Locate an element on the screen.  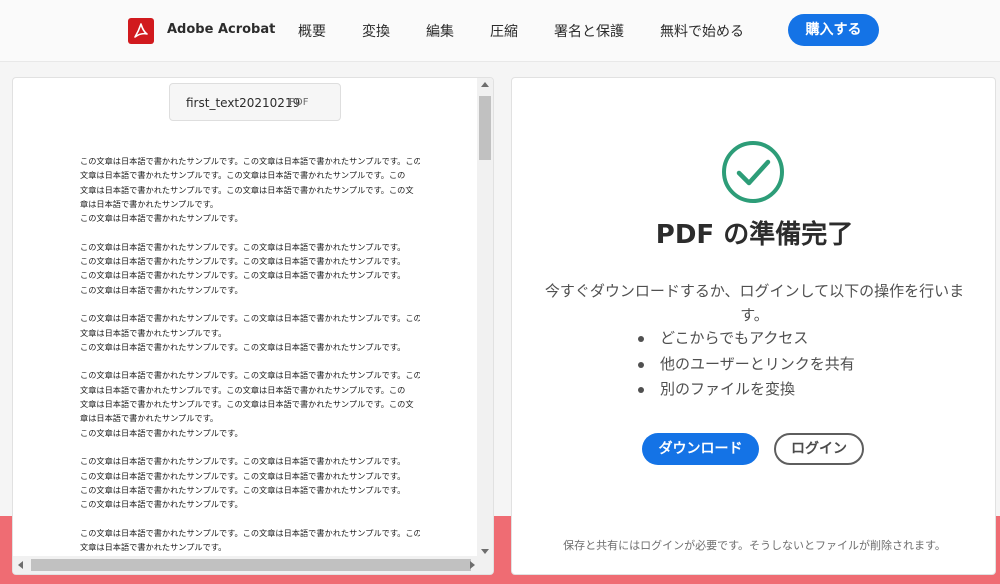
feature-item: 別のファイルを変換 is located at coordinates (746, 390).